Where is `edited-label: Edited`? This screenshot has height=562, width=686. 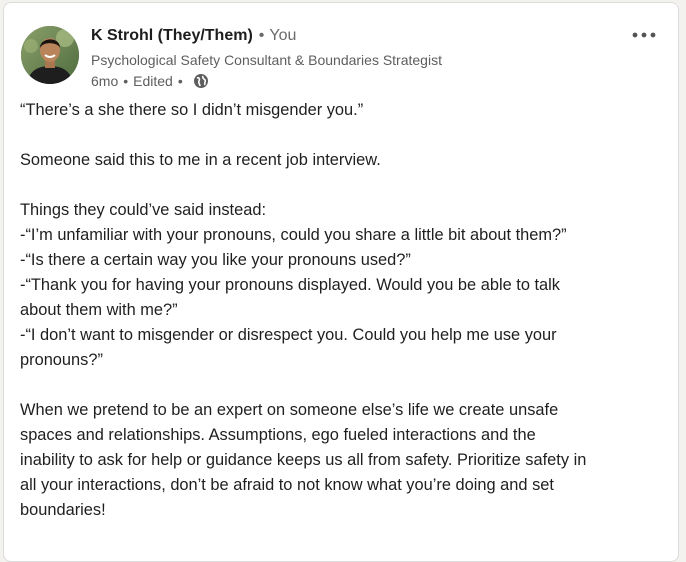 edited-label: Edited is located at coordinates (153, 81).